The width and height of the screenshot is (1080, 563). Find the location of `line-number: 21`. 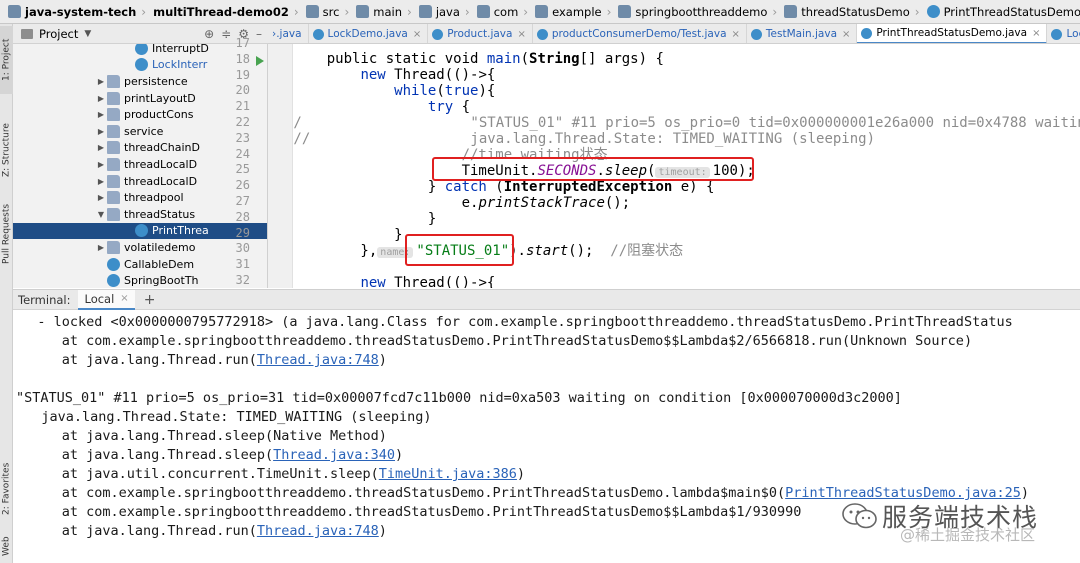

line-number: 21 is located at coordinates (242, 106).